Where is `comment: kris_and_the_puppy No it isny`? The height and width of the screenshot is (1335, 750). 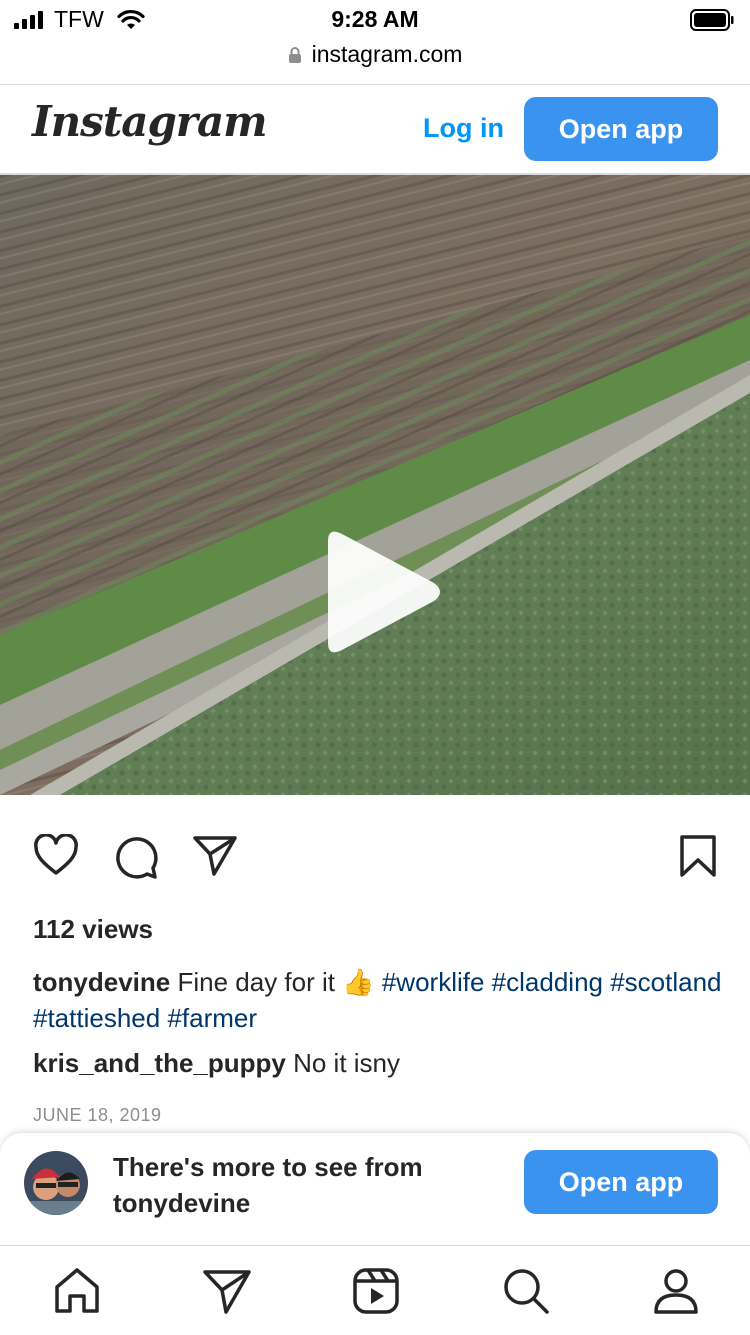
comment: kris_and_the_puppy No it isny is located at coordinates (216, 1063).